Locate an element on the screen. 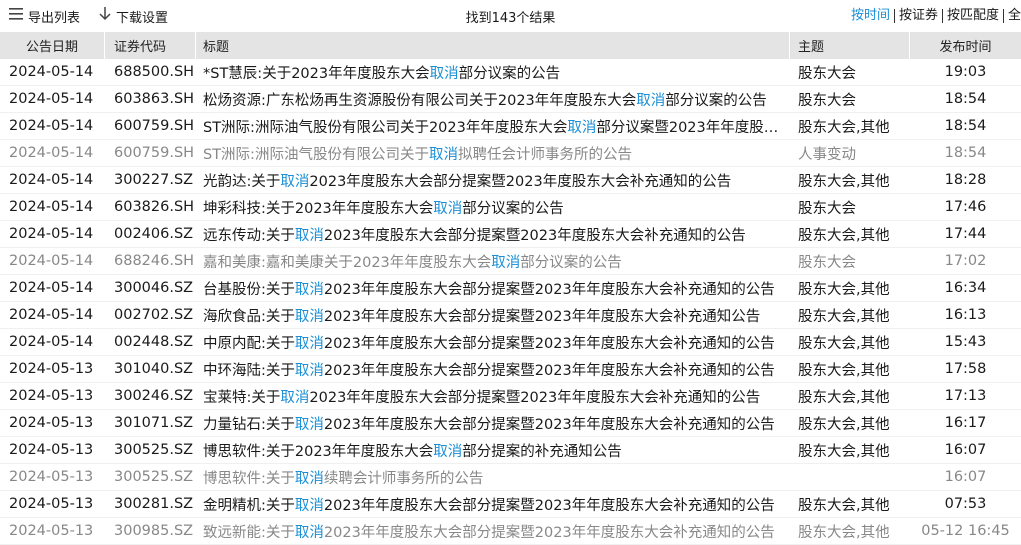 Image resolution: width=1021 pixels, height=545 pixels. row-time: 07:53 is located at coordinates (965, 504).